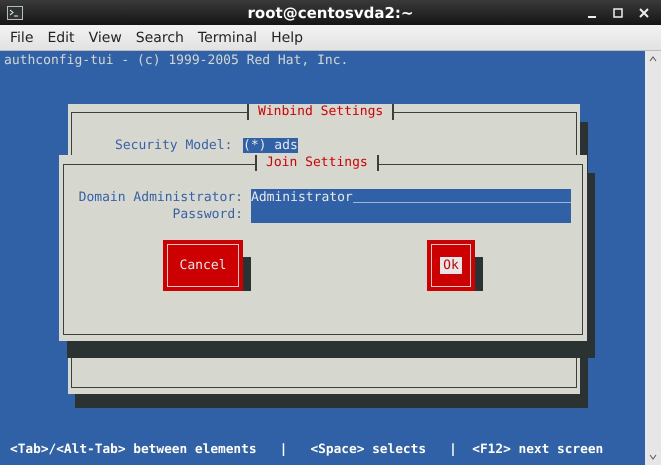  Describe the element at coordinates (227, 38) in the screenshot. I see `menu-item: Terminal` at that location.